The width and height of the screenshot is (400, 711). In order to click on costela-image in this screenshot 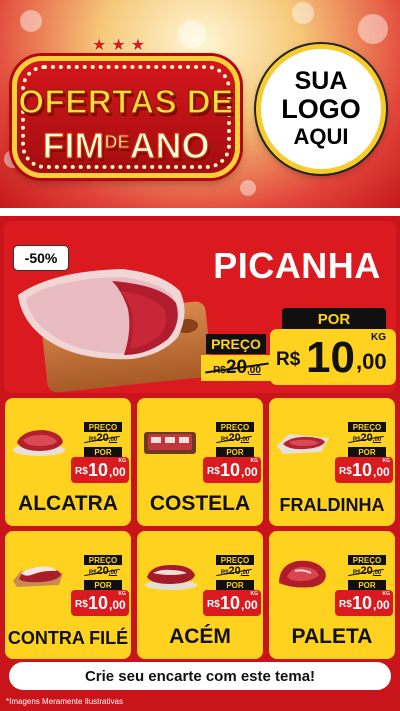, I will do `click(170, 443)`.